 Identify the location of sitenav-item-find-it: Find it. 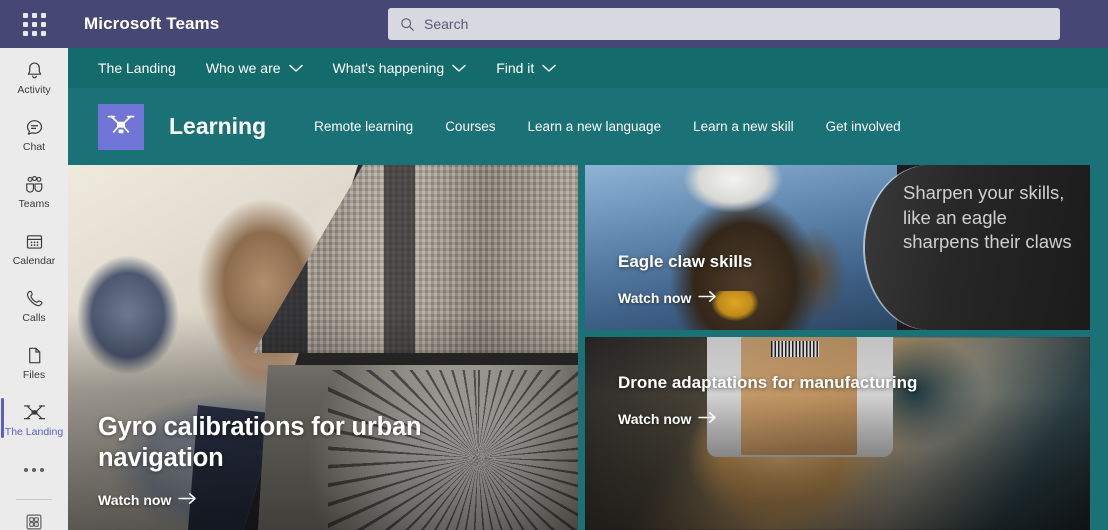
(526, 68).